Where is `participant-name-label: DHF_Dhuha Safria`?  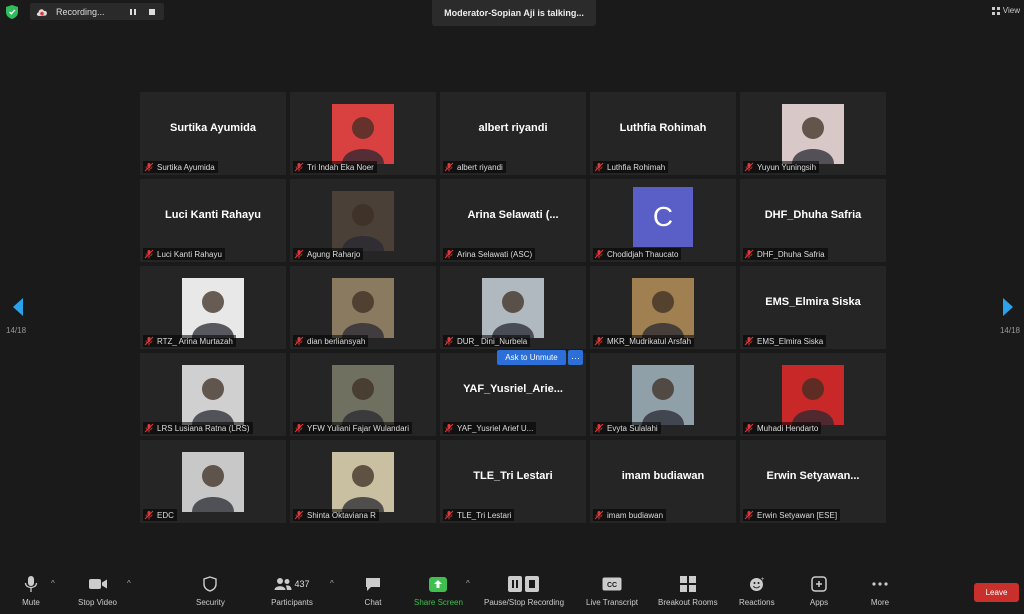 participant-name-label: DHF_Dhuha Safria is located at coordinates (785, 254).